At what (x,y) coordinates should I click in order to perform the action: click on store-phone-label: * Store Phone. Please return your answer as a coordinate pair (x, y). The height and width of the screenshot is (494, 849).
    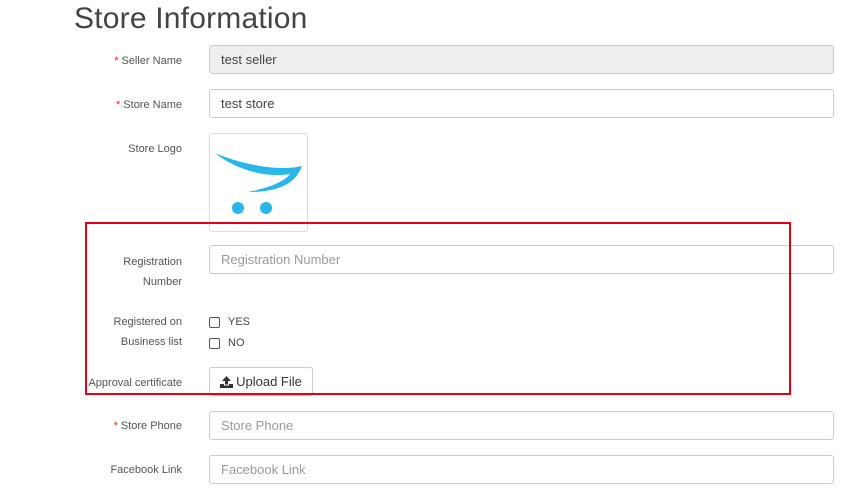
    Looking at the image, I should click on (148, 426).